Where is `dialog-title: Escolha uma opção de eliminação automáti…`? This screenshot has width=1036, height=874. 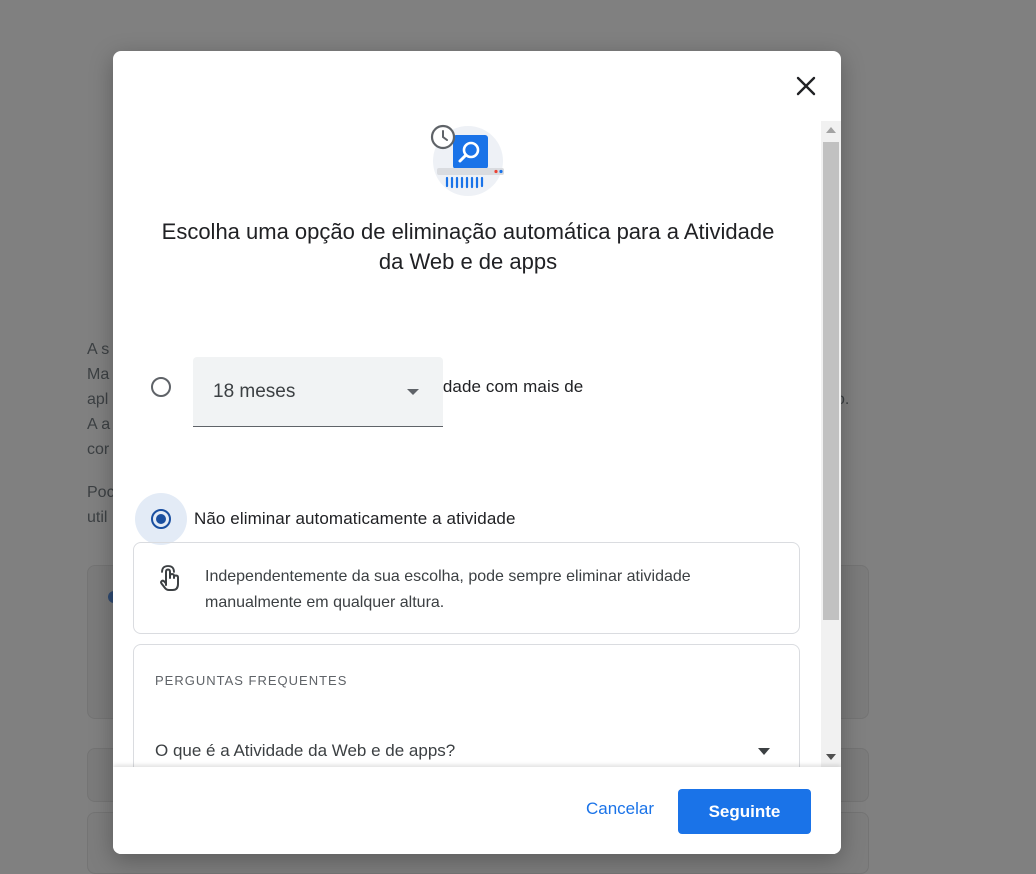 dialog-title: Escolha uma opção de eliminação automáti… is located at coordinates (468, 246).